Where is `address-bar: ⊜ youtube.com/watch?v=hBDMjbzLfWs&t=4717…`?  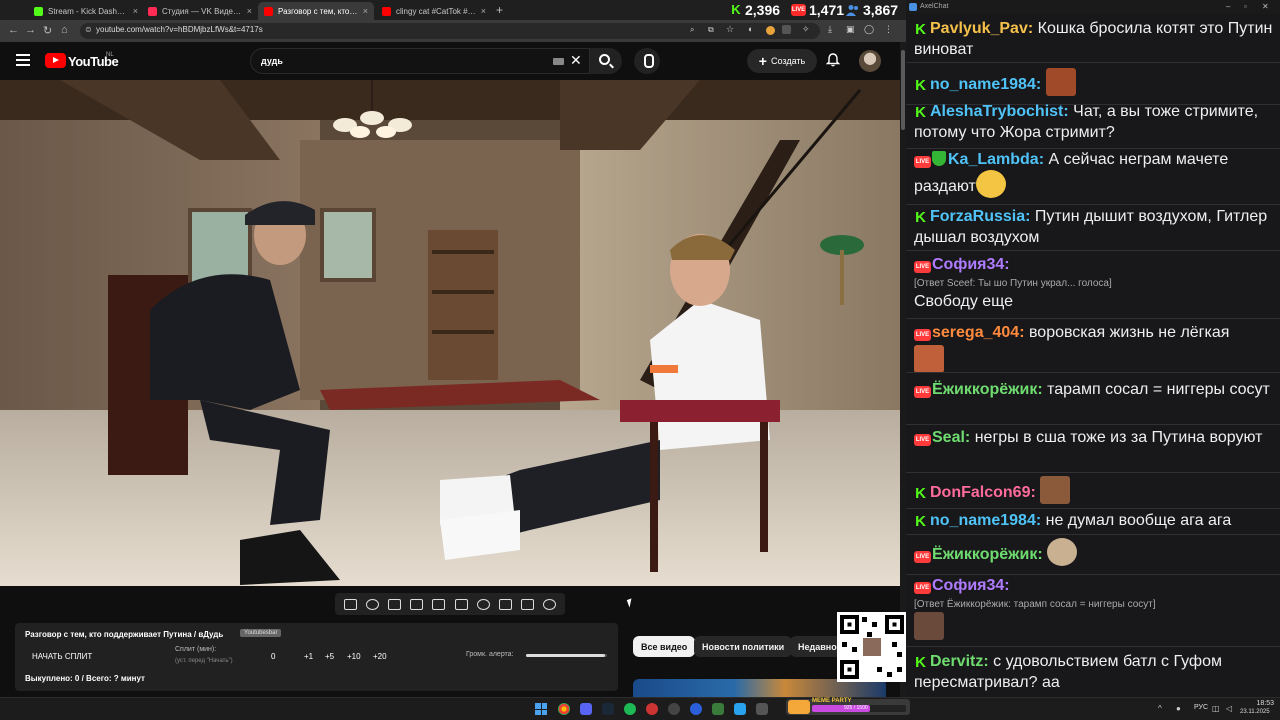
address-bar: ⊜ youtube.com/watch?v=hBDMjbzLfWs&t=4717… is located at coordinates (450, 31).